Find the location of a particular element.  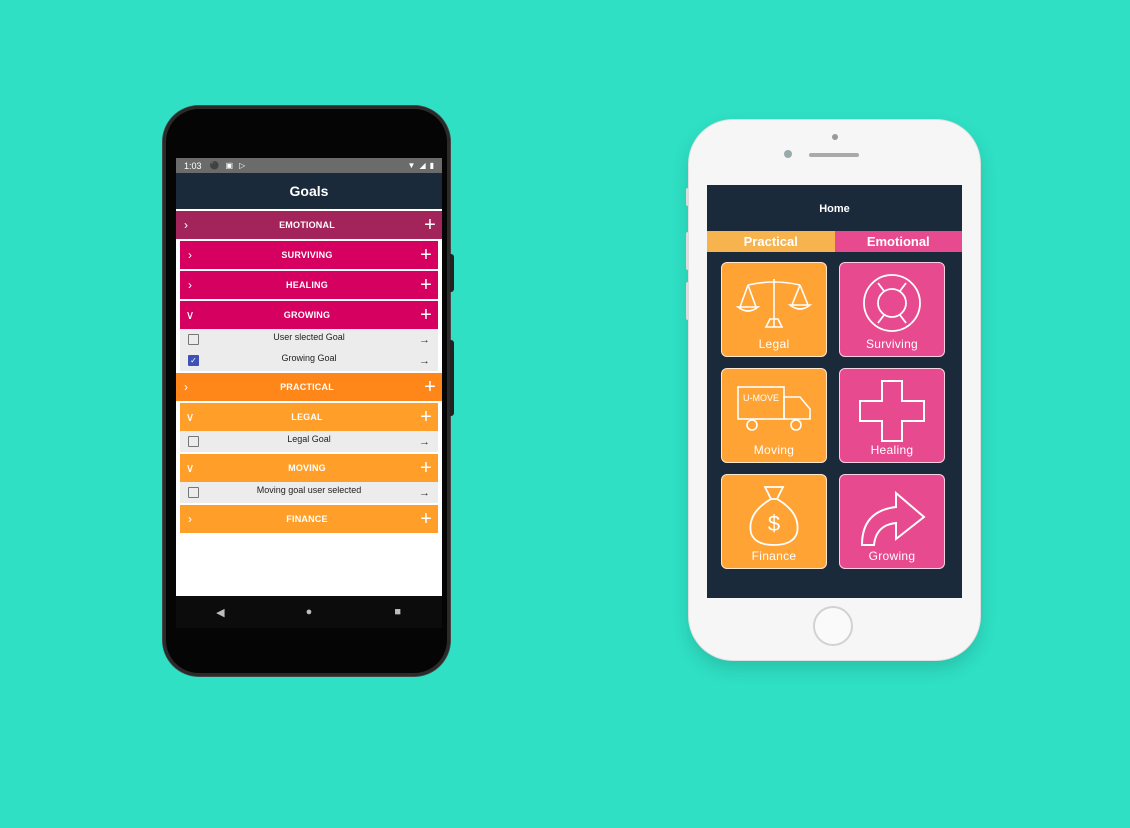

category-row-practical: › PRACTICAL + is located at coordinates (309, 387).